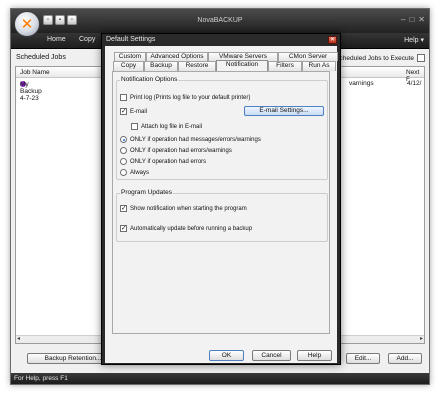 Image resolution: width=439 pixels, height=399 pixels. I want to click on radio-errors-warnings: ONLY if operation had errors/warnings, so click(176, 150).